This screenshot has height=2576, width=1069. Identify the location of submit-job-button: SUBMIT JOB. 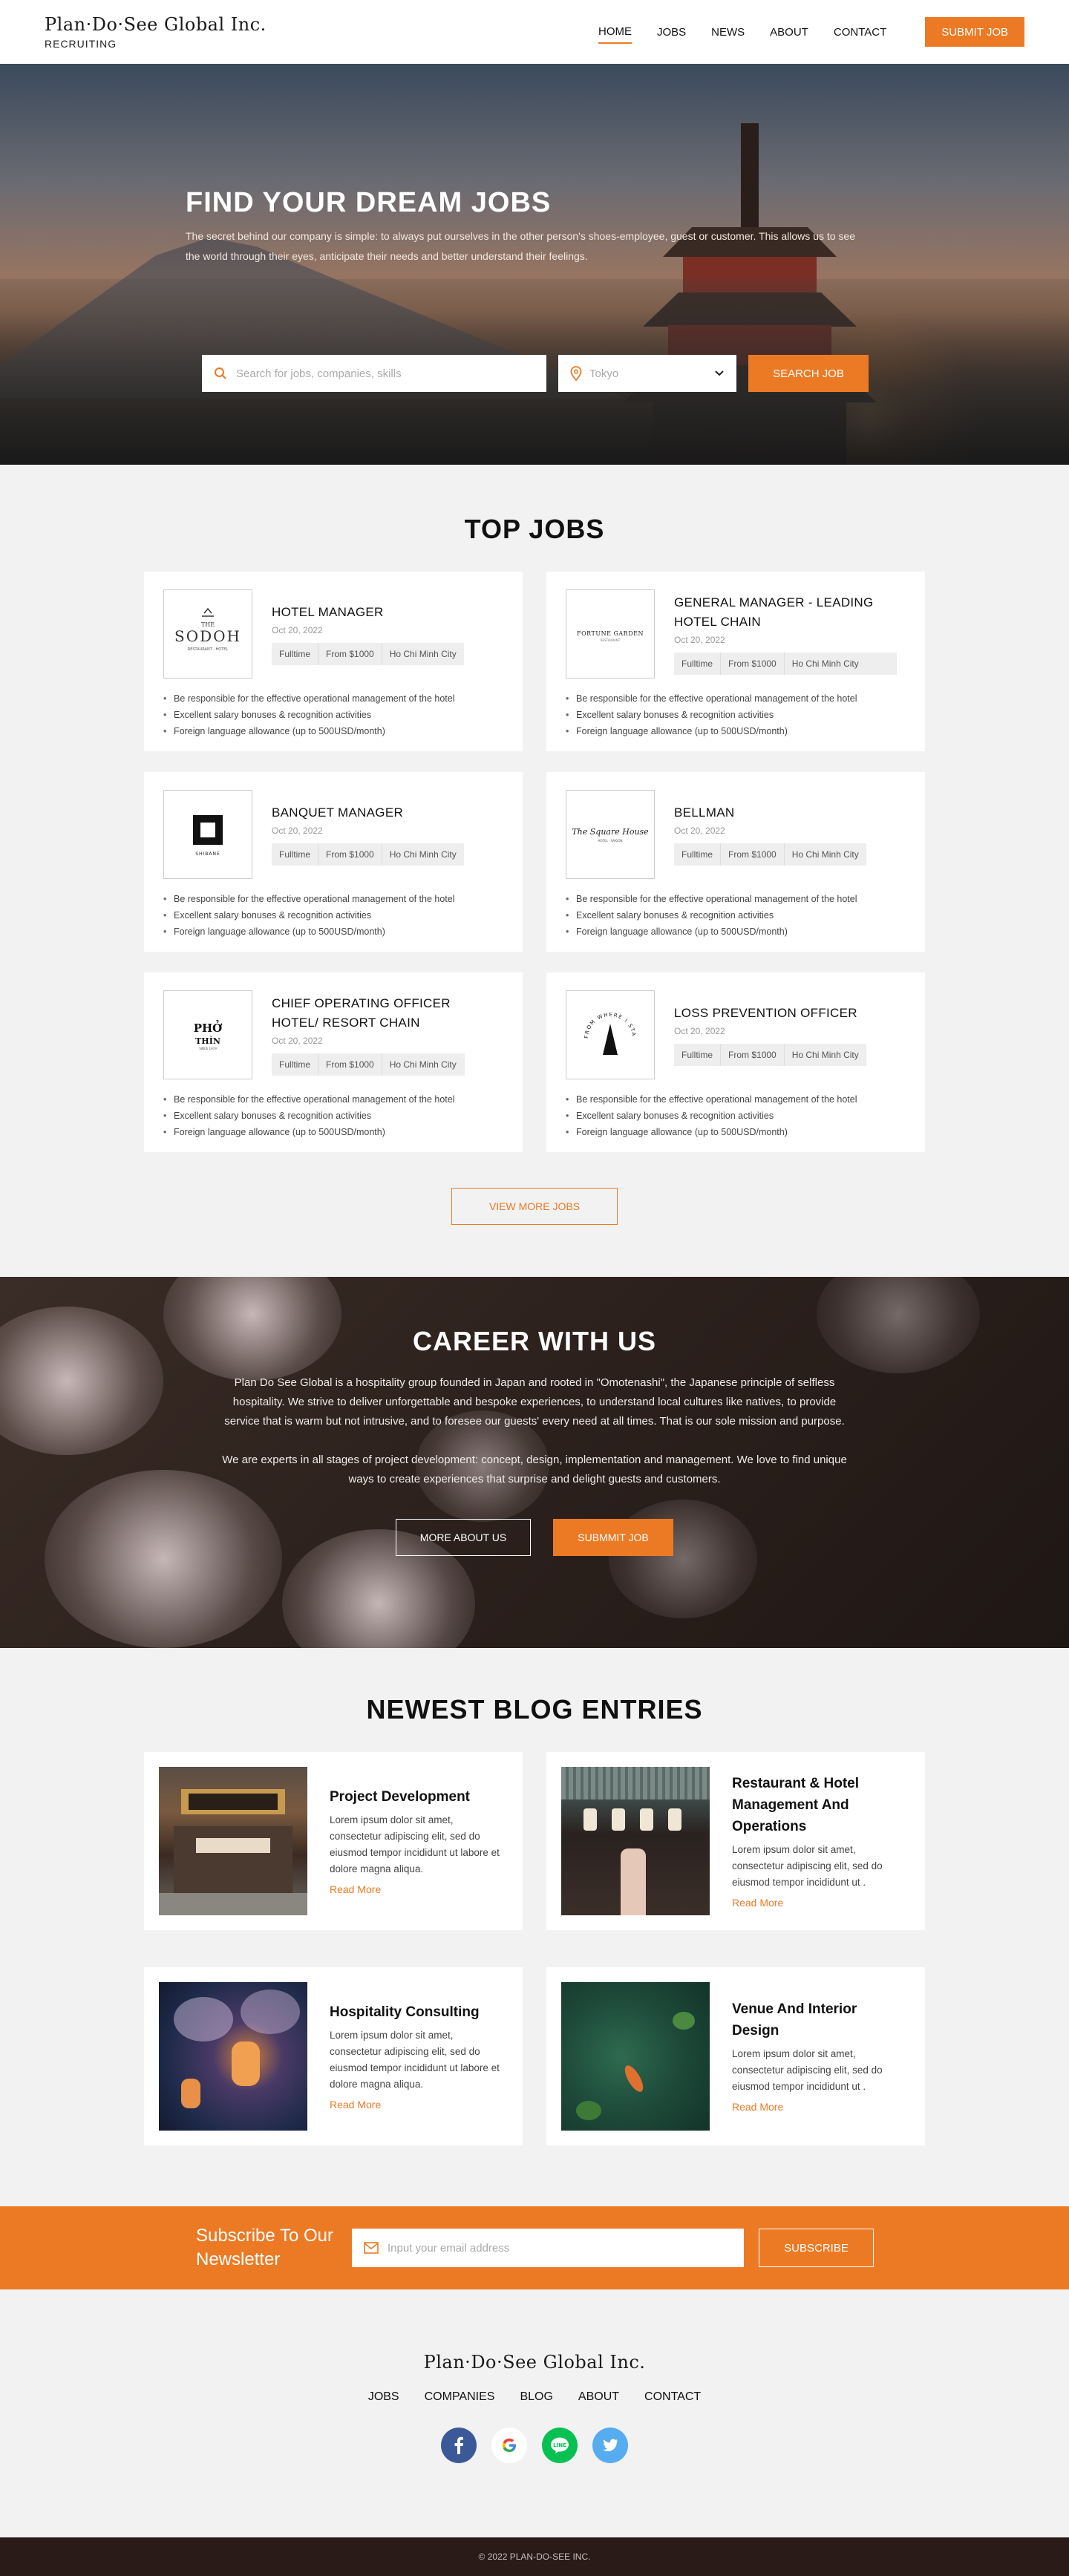
(974, 32).